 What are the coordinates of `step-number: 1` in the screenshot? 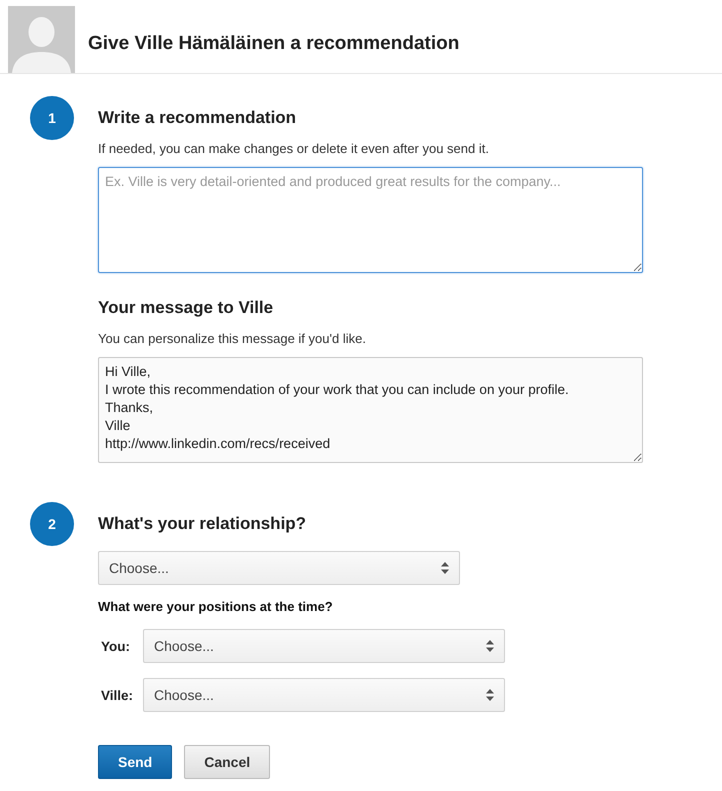 It's located at (52, 118).